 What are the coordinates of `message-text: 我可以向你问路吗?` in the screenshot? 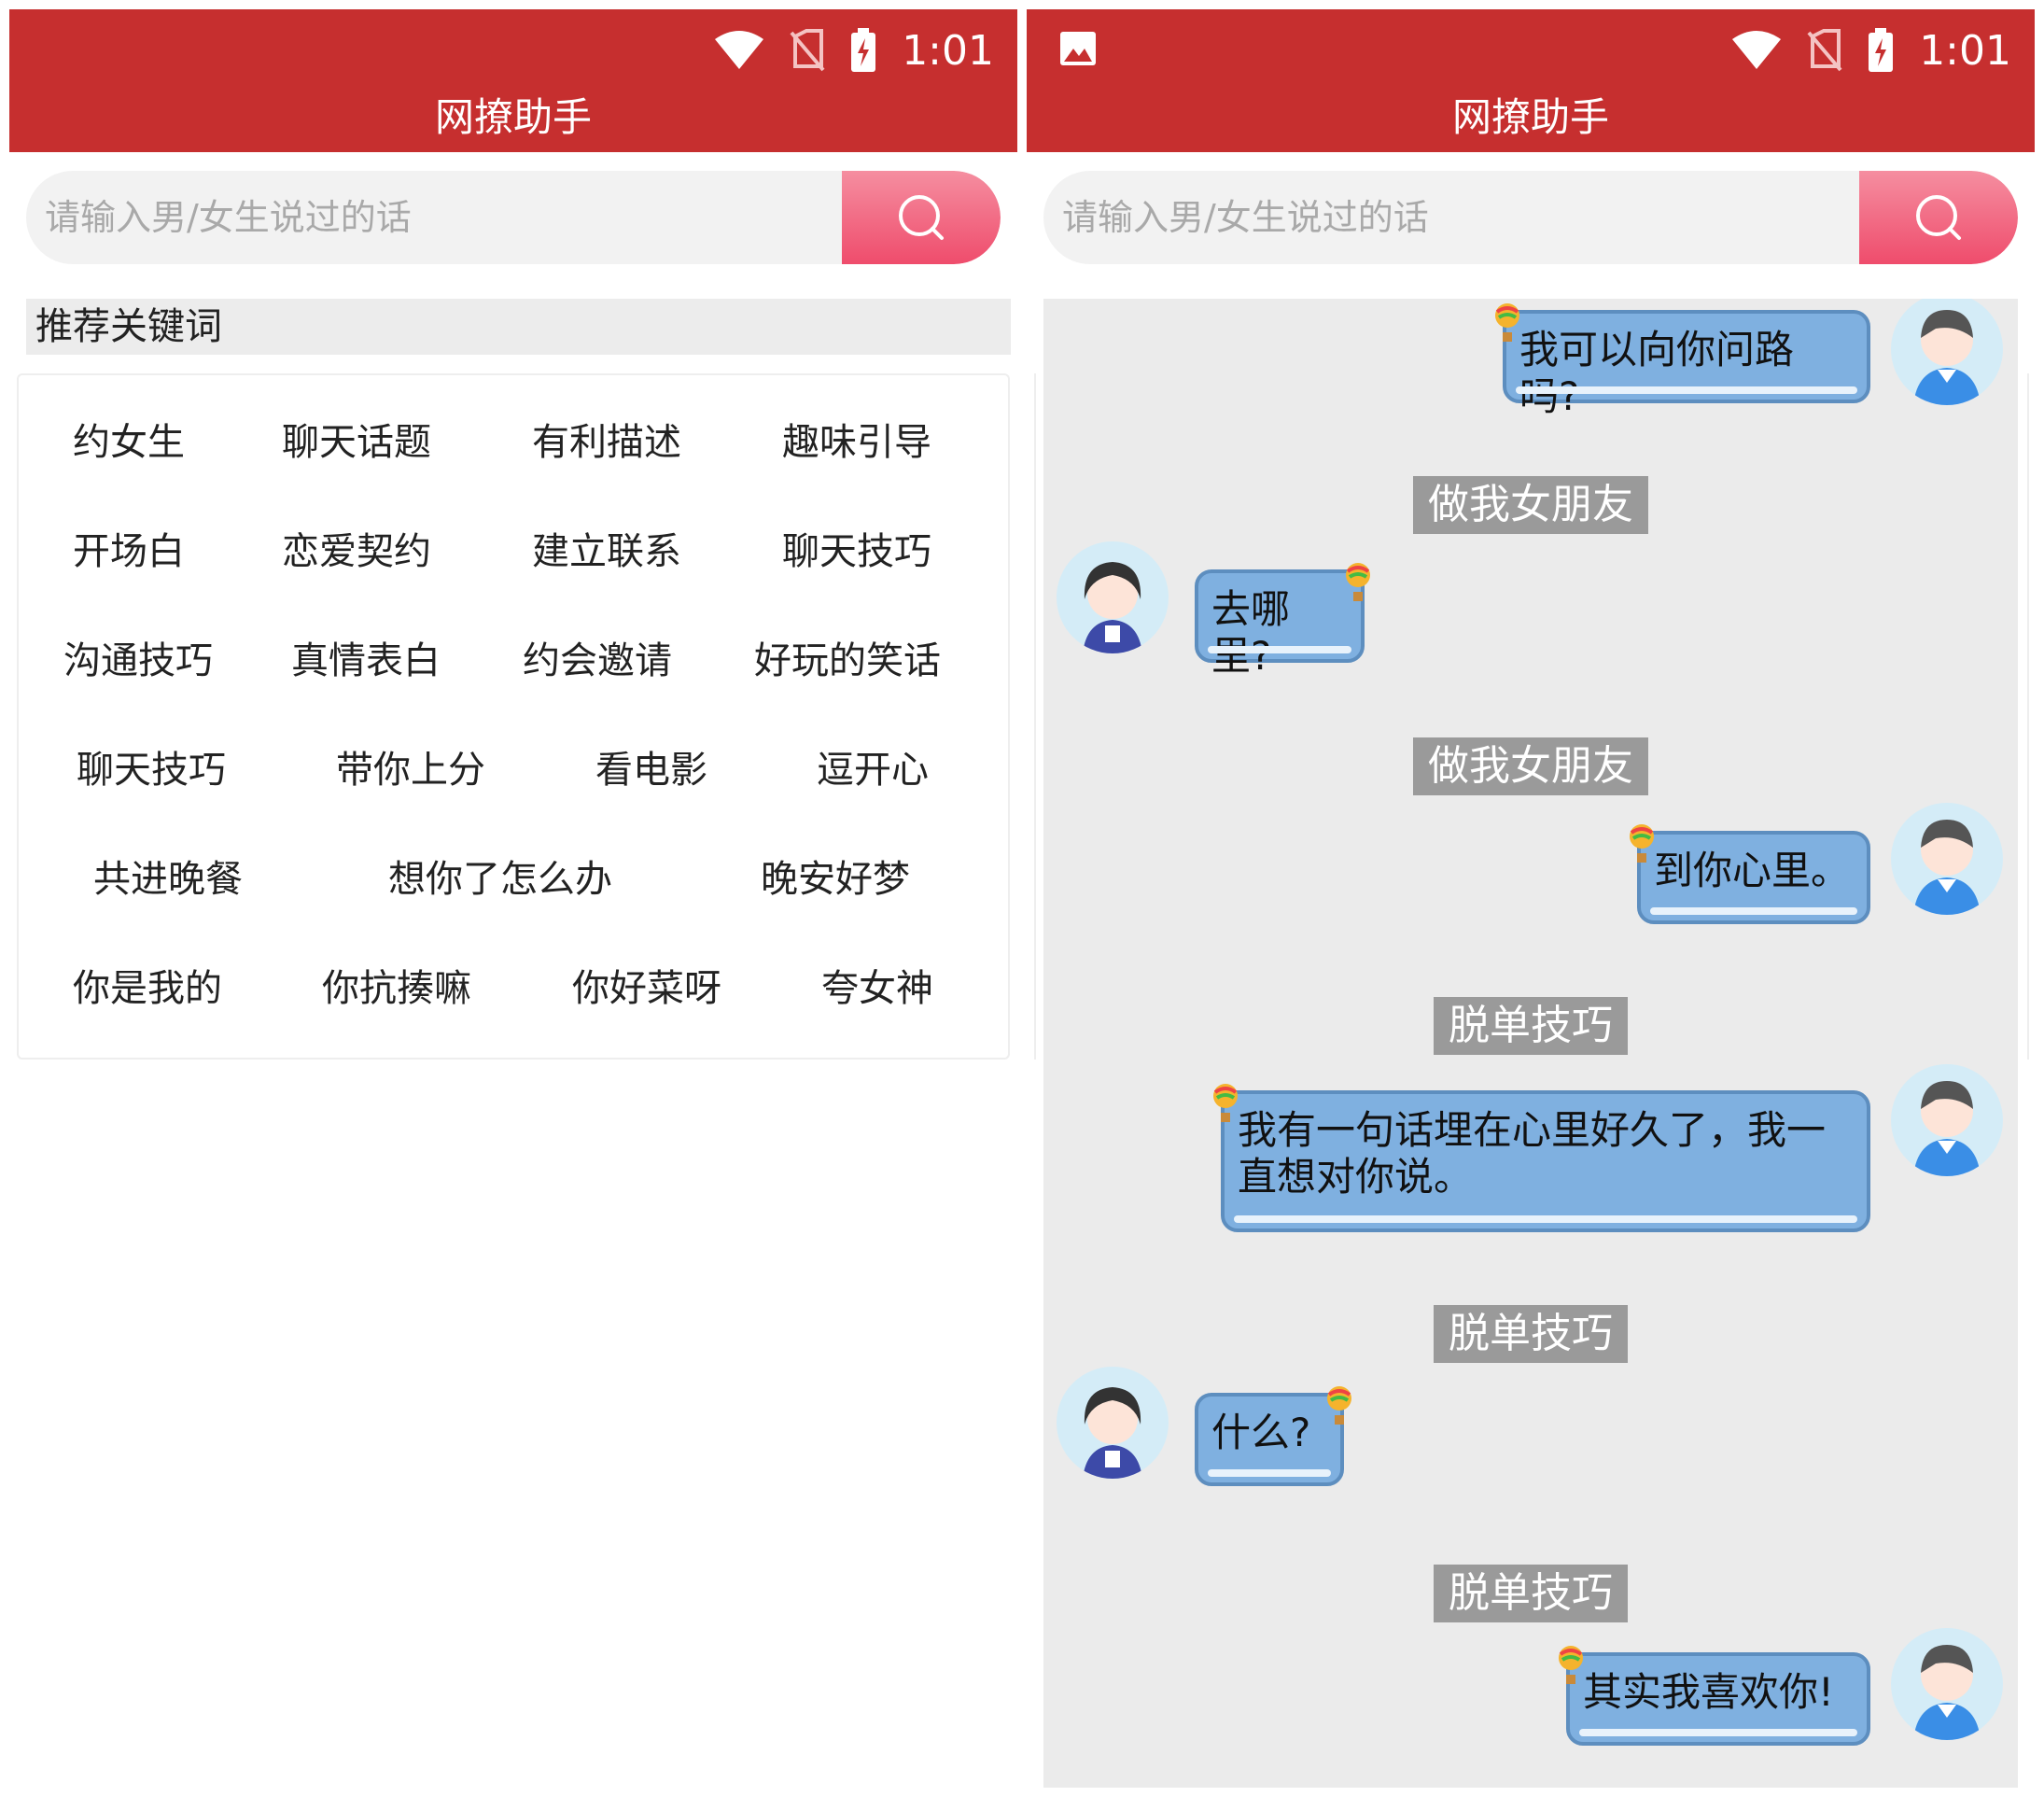 It's located at (1657, 373).